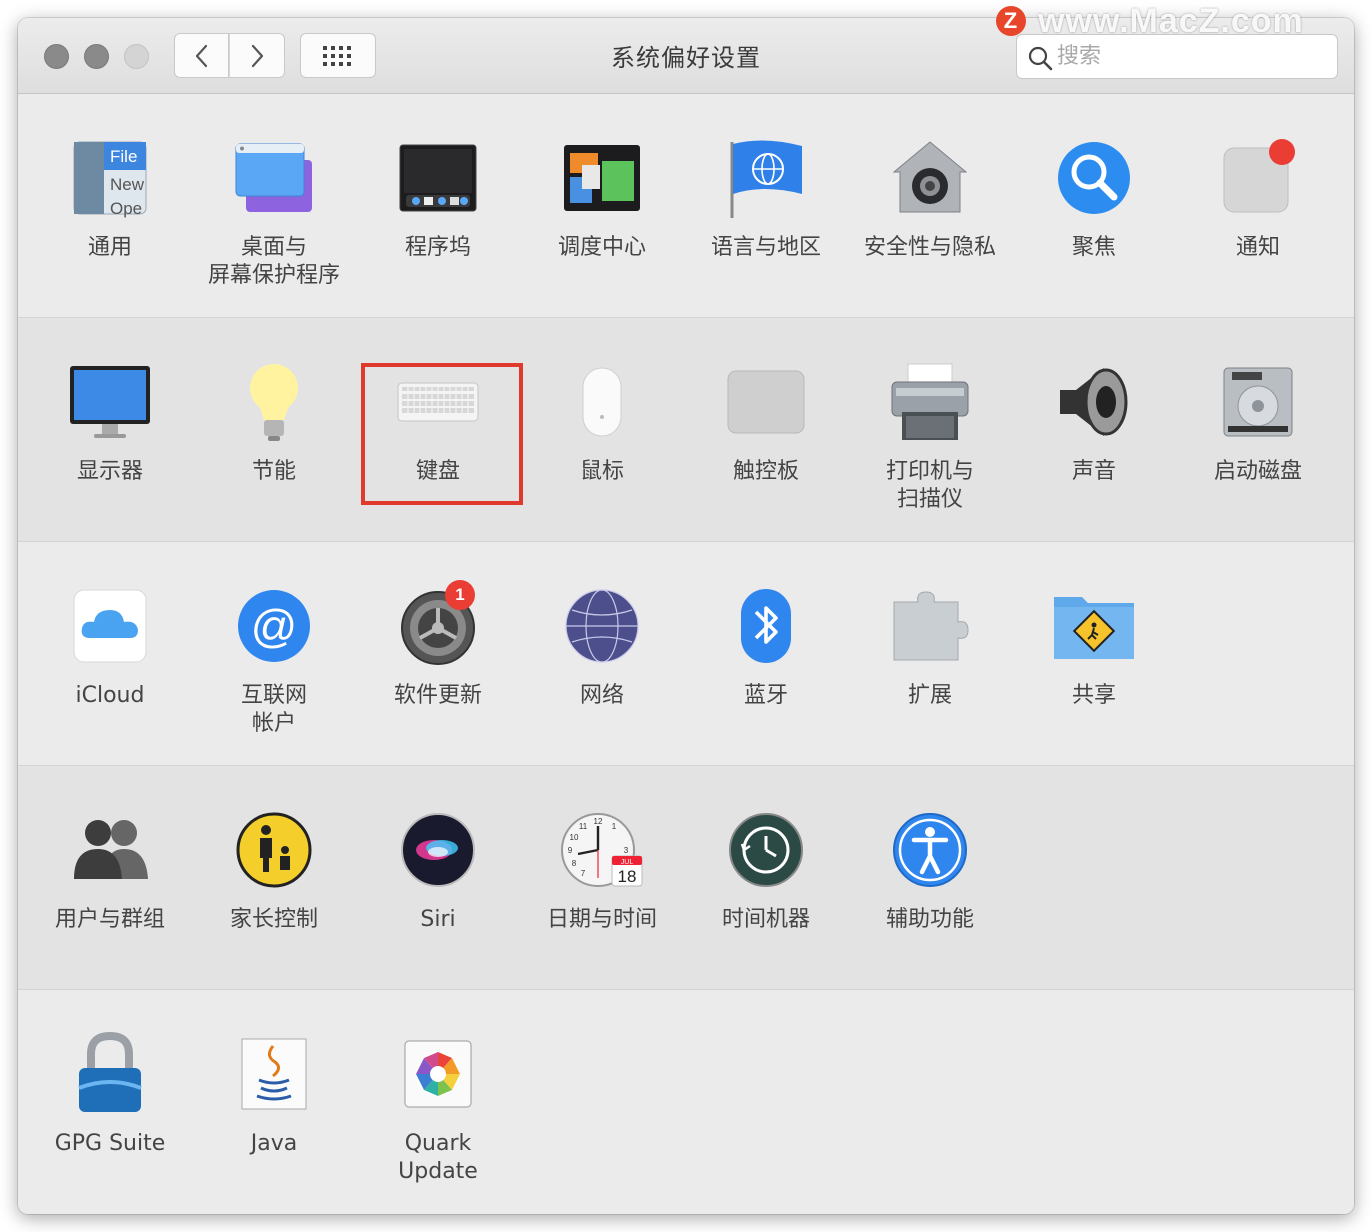 The width and height of the screenshot is (1372, 1232). I want to click on pref-sound: 声音, so click(1094, 418).